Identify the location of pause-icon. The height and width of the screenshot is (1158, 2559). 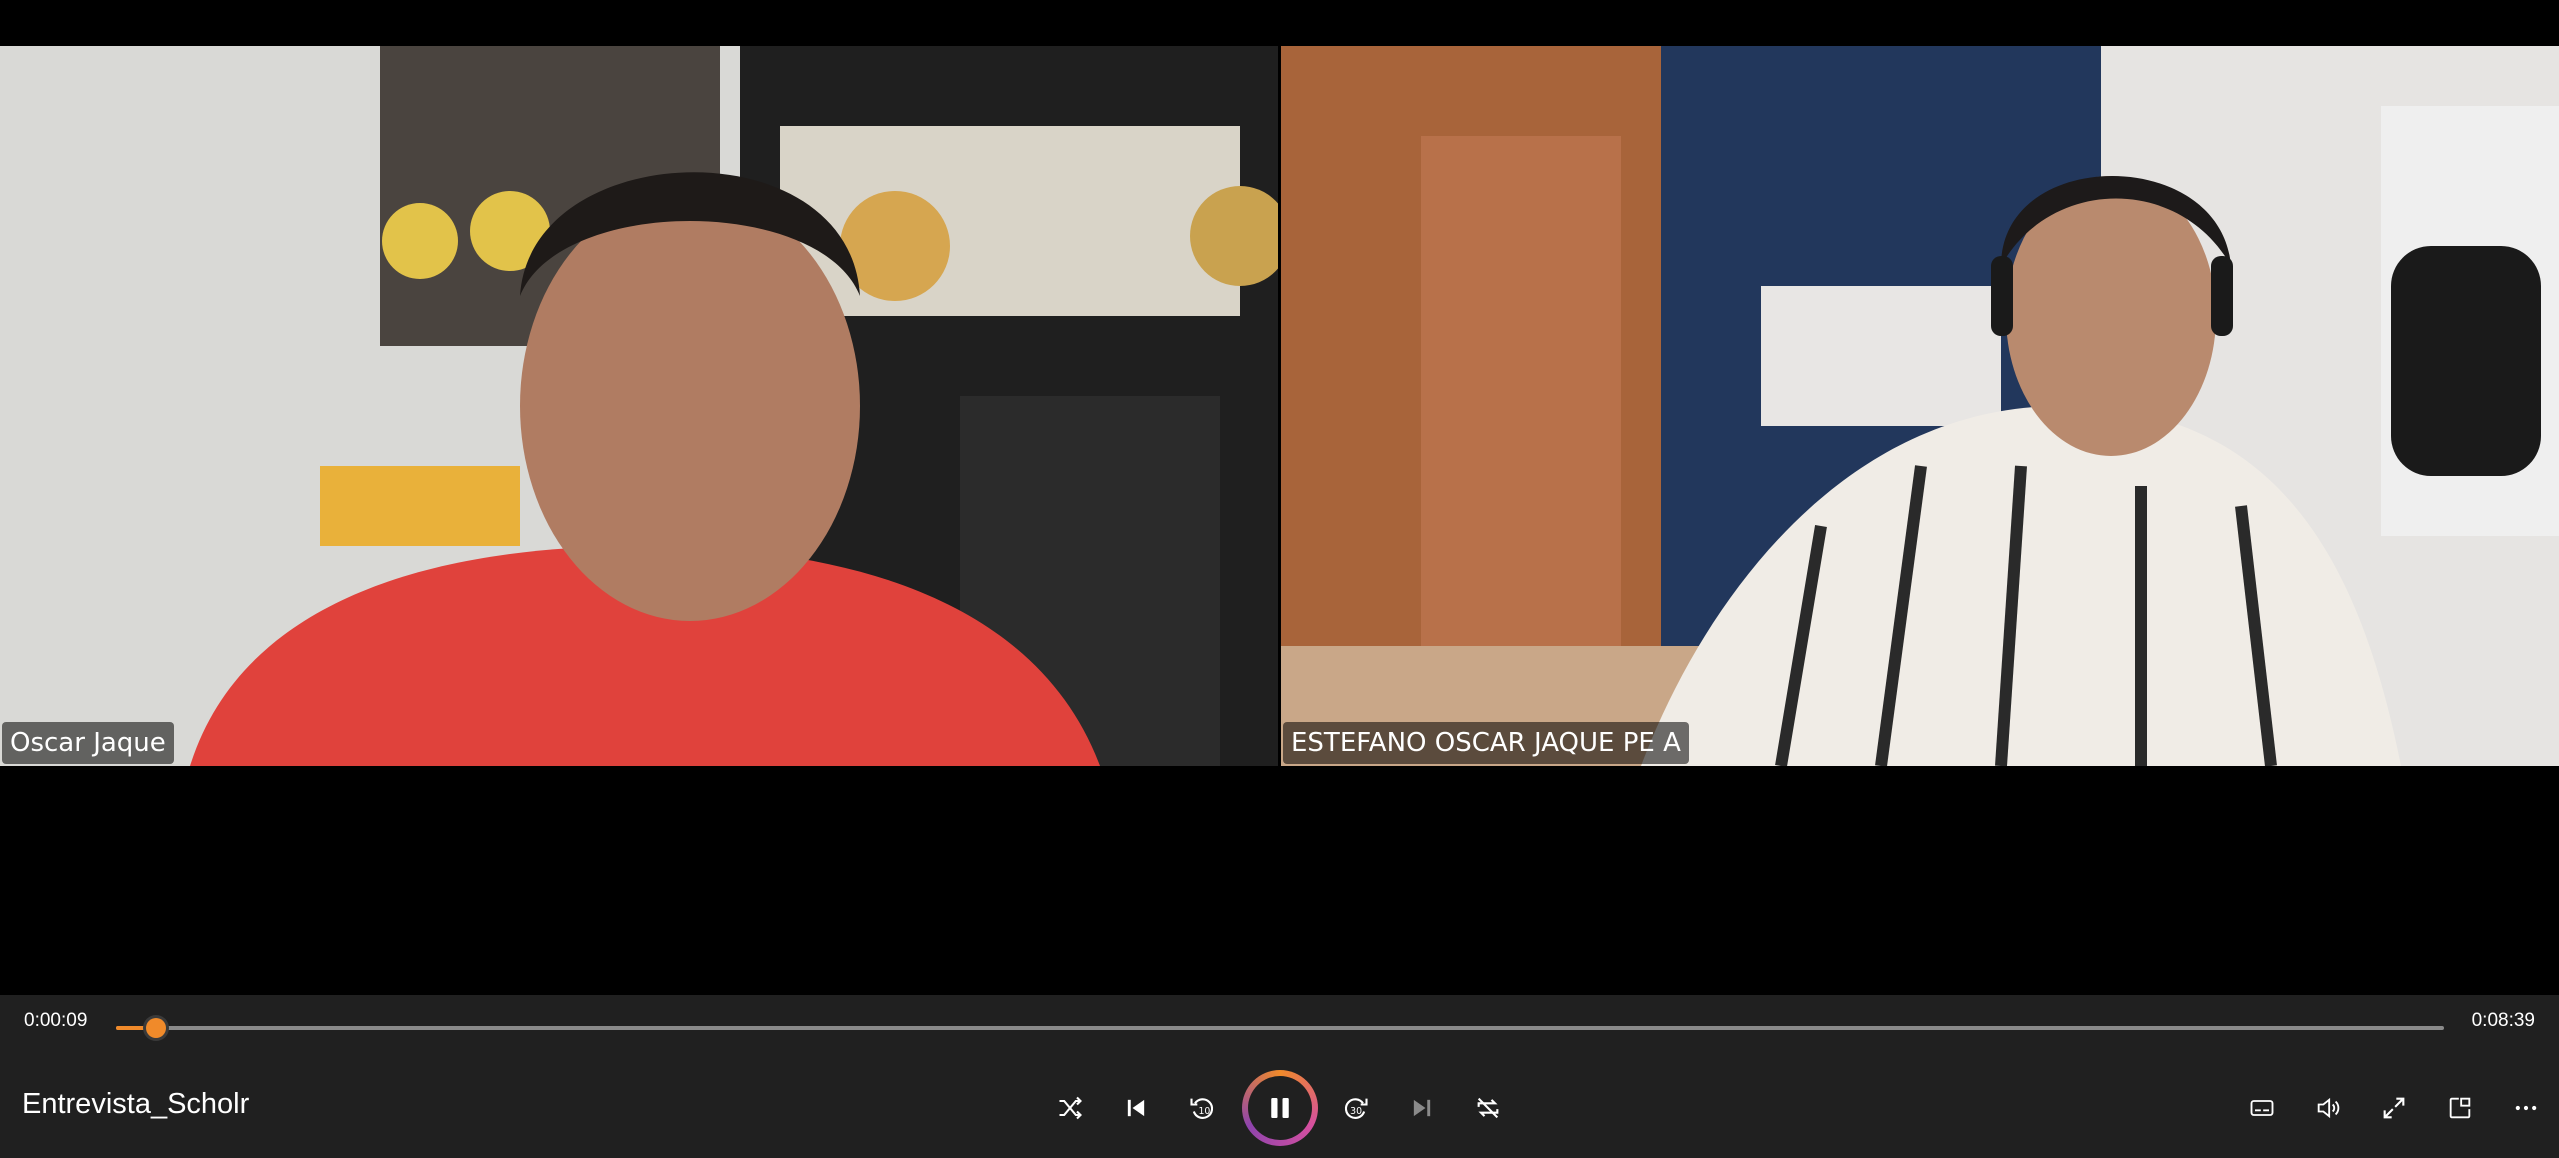
(1280, 1108).